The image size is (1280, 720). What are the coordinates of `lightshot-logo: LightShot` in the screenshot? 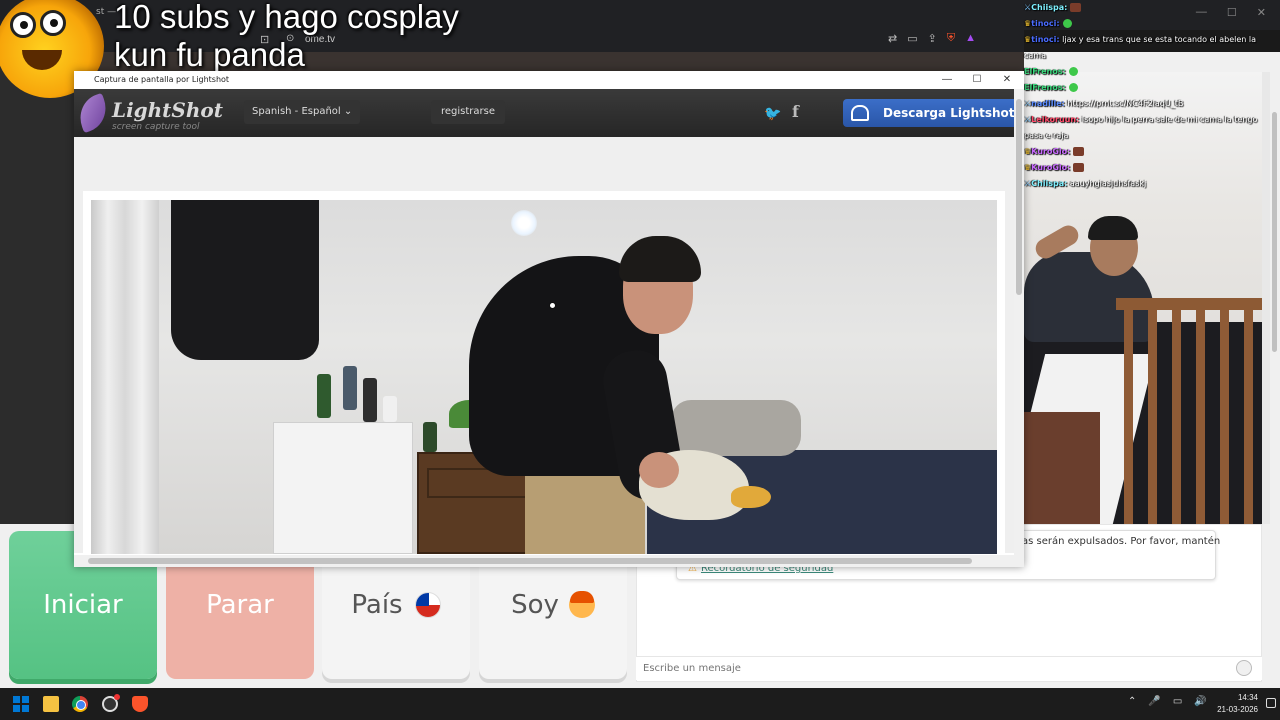 It's located at (167, 110).